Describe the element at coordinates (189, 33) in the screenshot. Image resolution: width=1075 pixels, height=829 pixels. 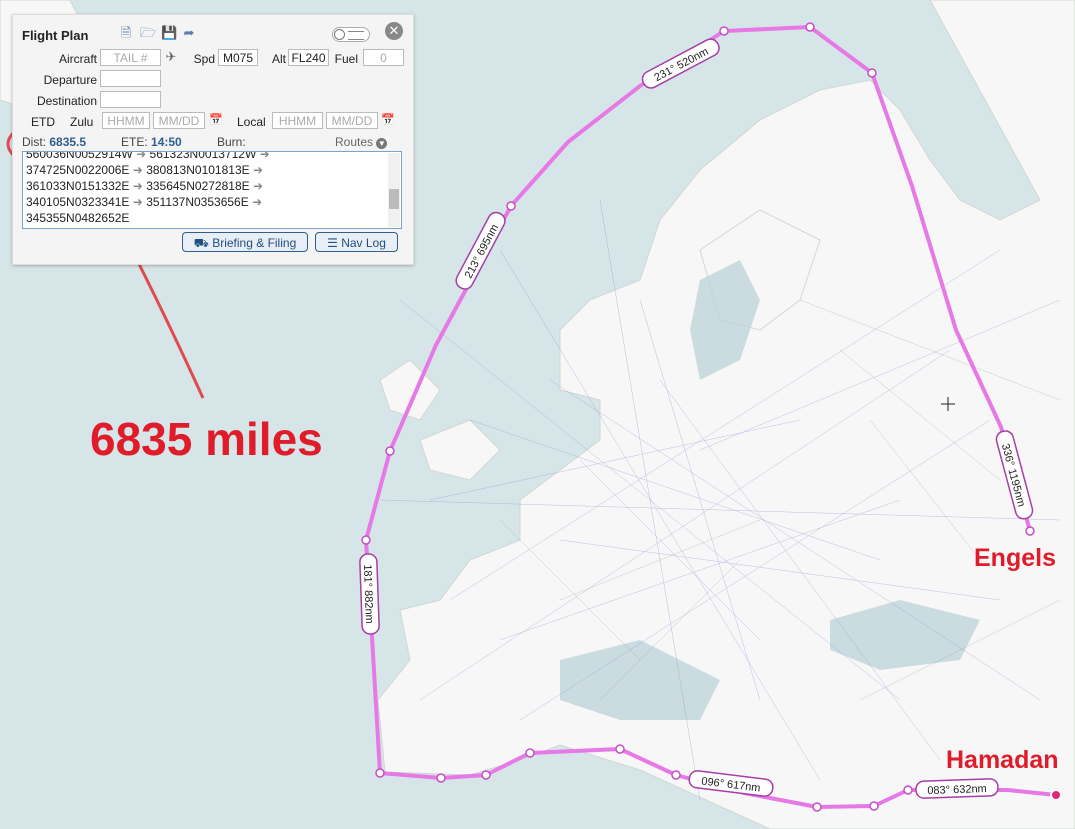
I see `share-icon: ➦` at that location.